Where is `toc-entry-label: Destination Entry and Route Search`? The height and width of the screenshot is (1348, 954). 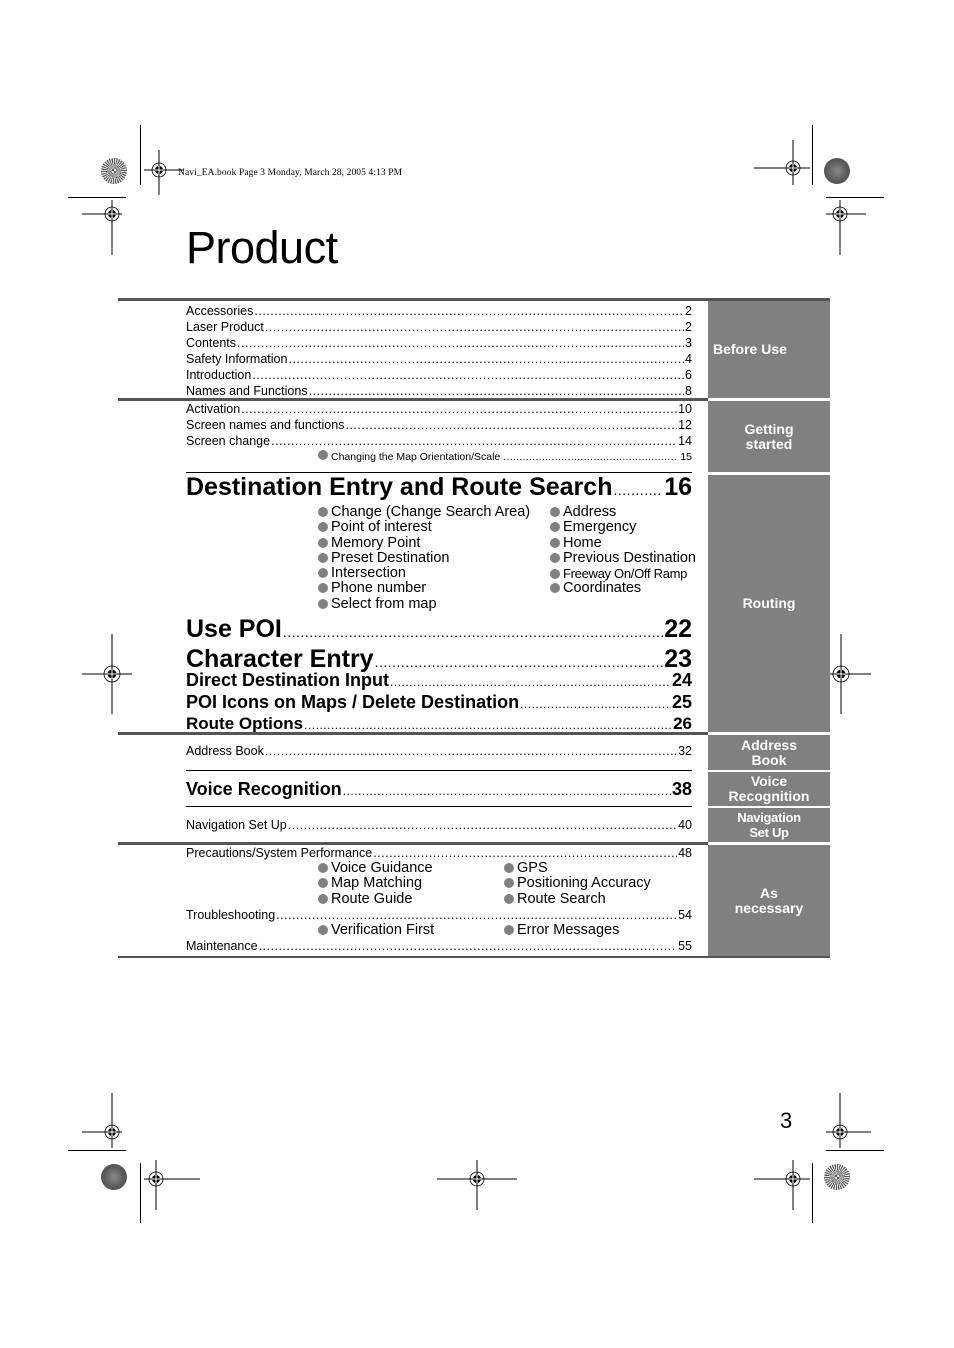
toc-entry-label: Destination Entry and Route Search is located at coordinates (399, 487).